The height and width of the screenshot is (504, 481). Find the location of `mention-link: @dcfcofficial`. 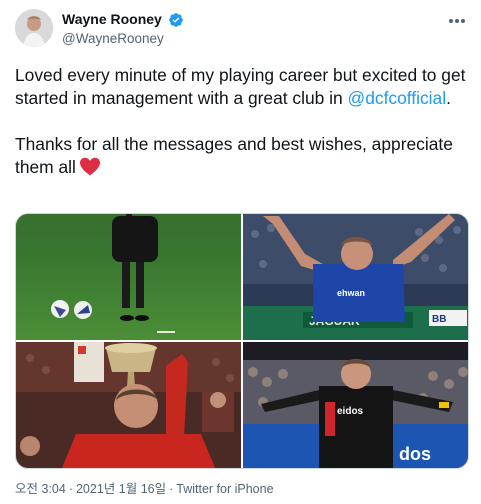

mention-link: @dcfcofficial is located at coordinates (397, 98).